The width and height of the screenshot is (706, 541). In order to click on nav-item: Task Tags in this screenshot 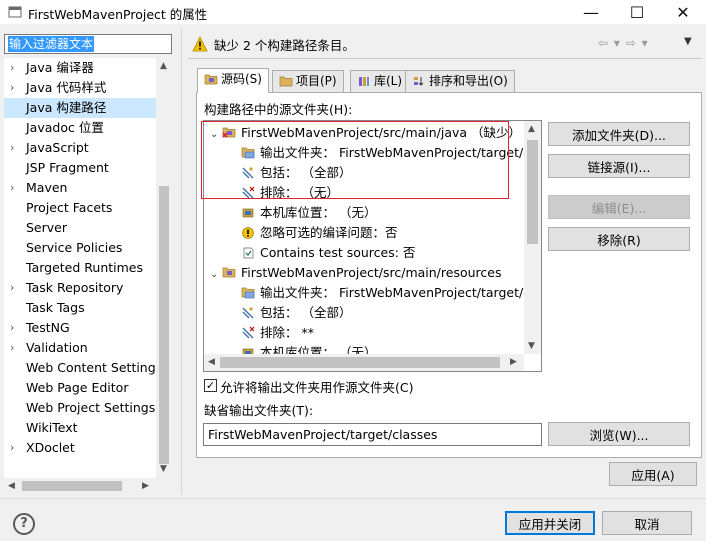, I will do `click(81, 308)`.